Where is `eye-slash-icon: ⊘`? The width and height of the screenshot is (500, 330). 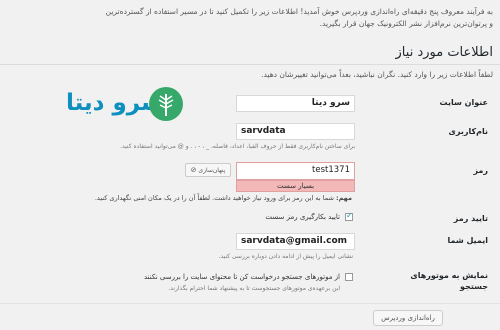
eye-slash-icon: ⊘ is located at coordinates (193, 170).